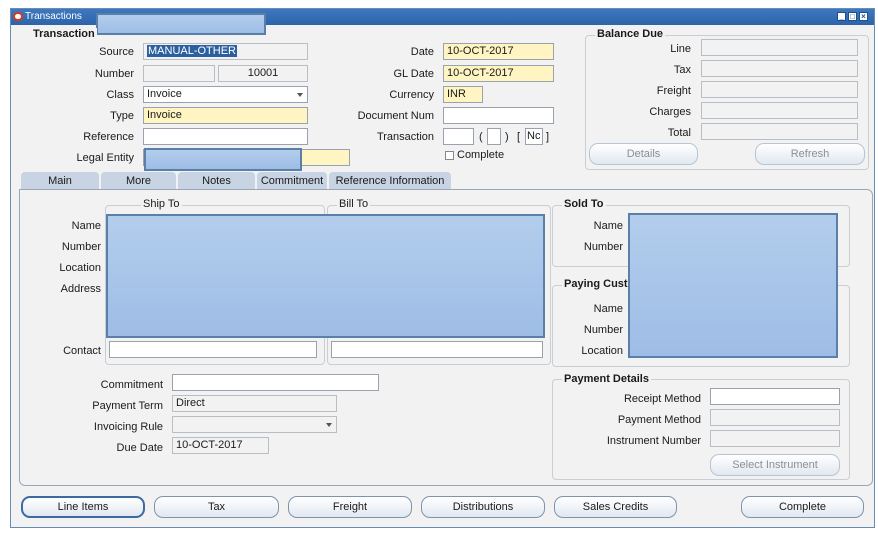  Describe the element at coordinates (390, 181) in the screenshot. I see `tab-reference-information: Reference Information` at that location.